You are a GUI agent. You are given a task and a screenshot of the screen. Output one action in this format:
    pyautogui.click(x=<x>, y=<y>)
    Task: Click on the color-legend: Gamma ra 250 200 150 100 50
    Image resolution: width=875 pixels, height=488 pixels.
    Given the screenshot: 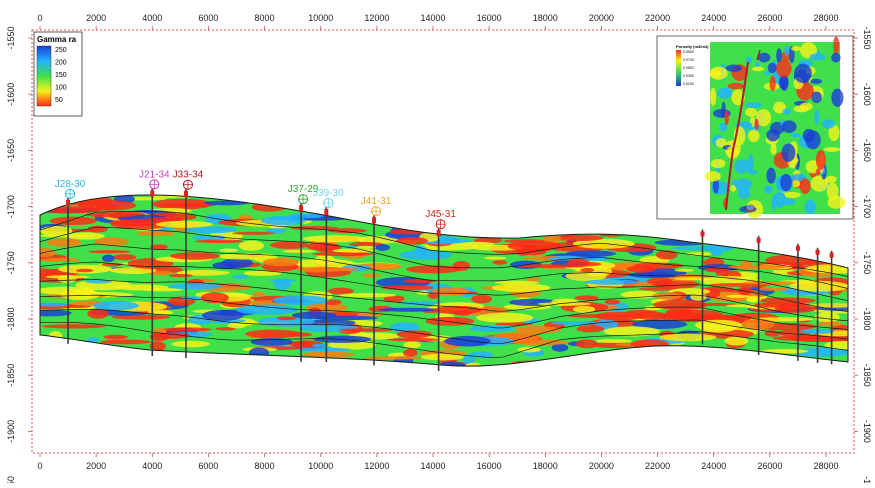 What is the action you would take?
    pyautogui.click(x=58, y=74)
    